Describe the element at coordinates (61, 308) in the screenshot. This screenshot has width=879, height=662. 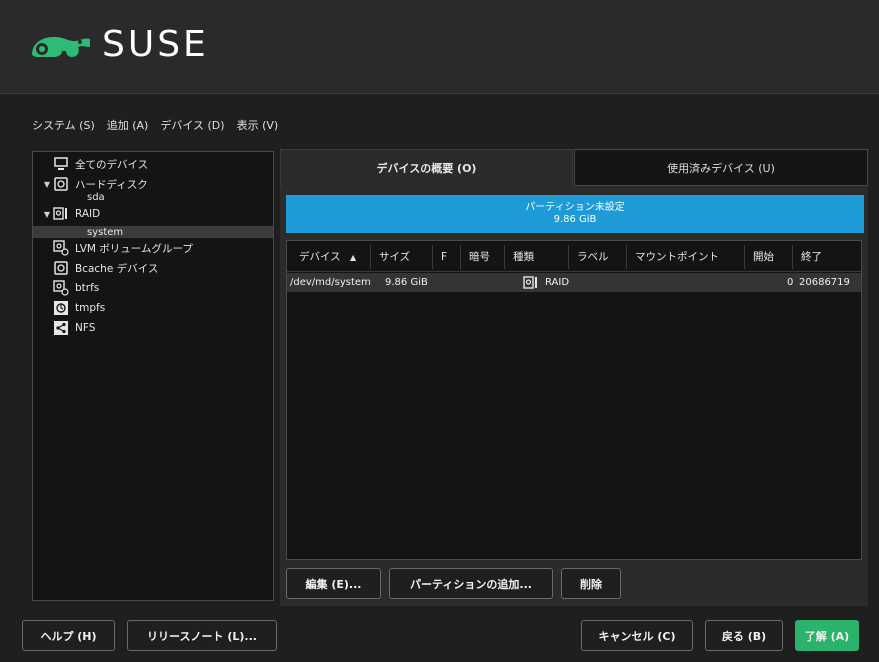
I see `tmpfs-icon` at that location.